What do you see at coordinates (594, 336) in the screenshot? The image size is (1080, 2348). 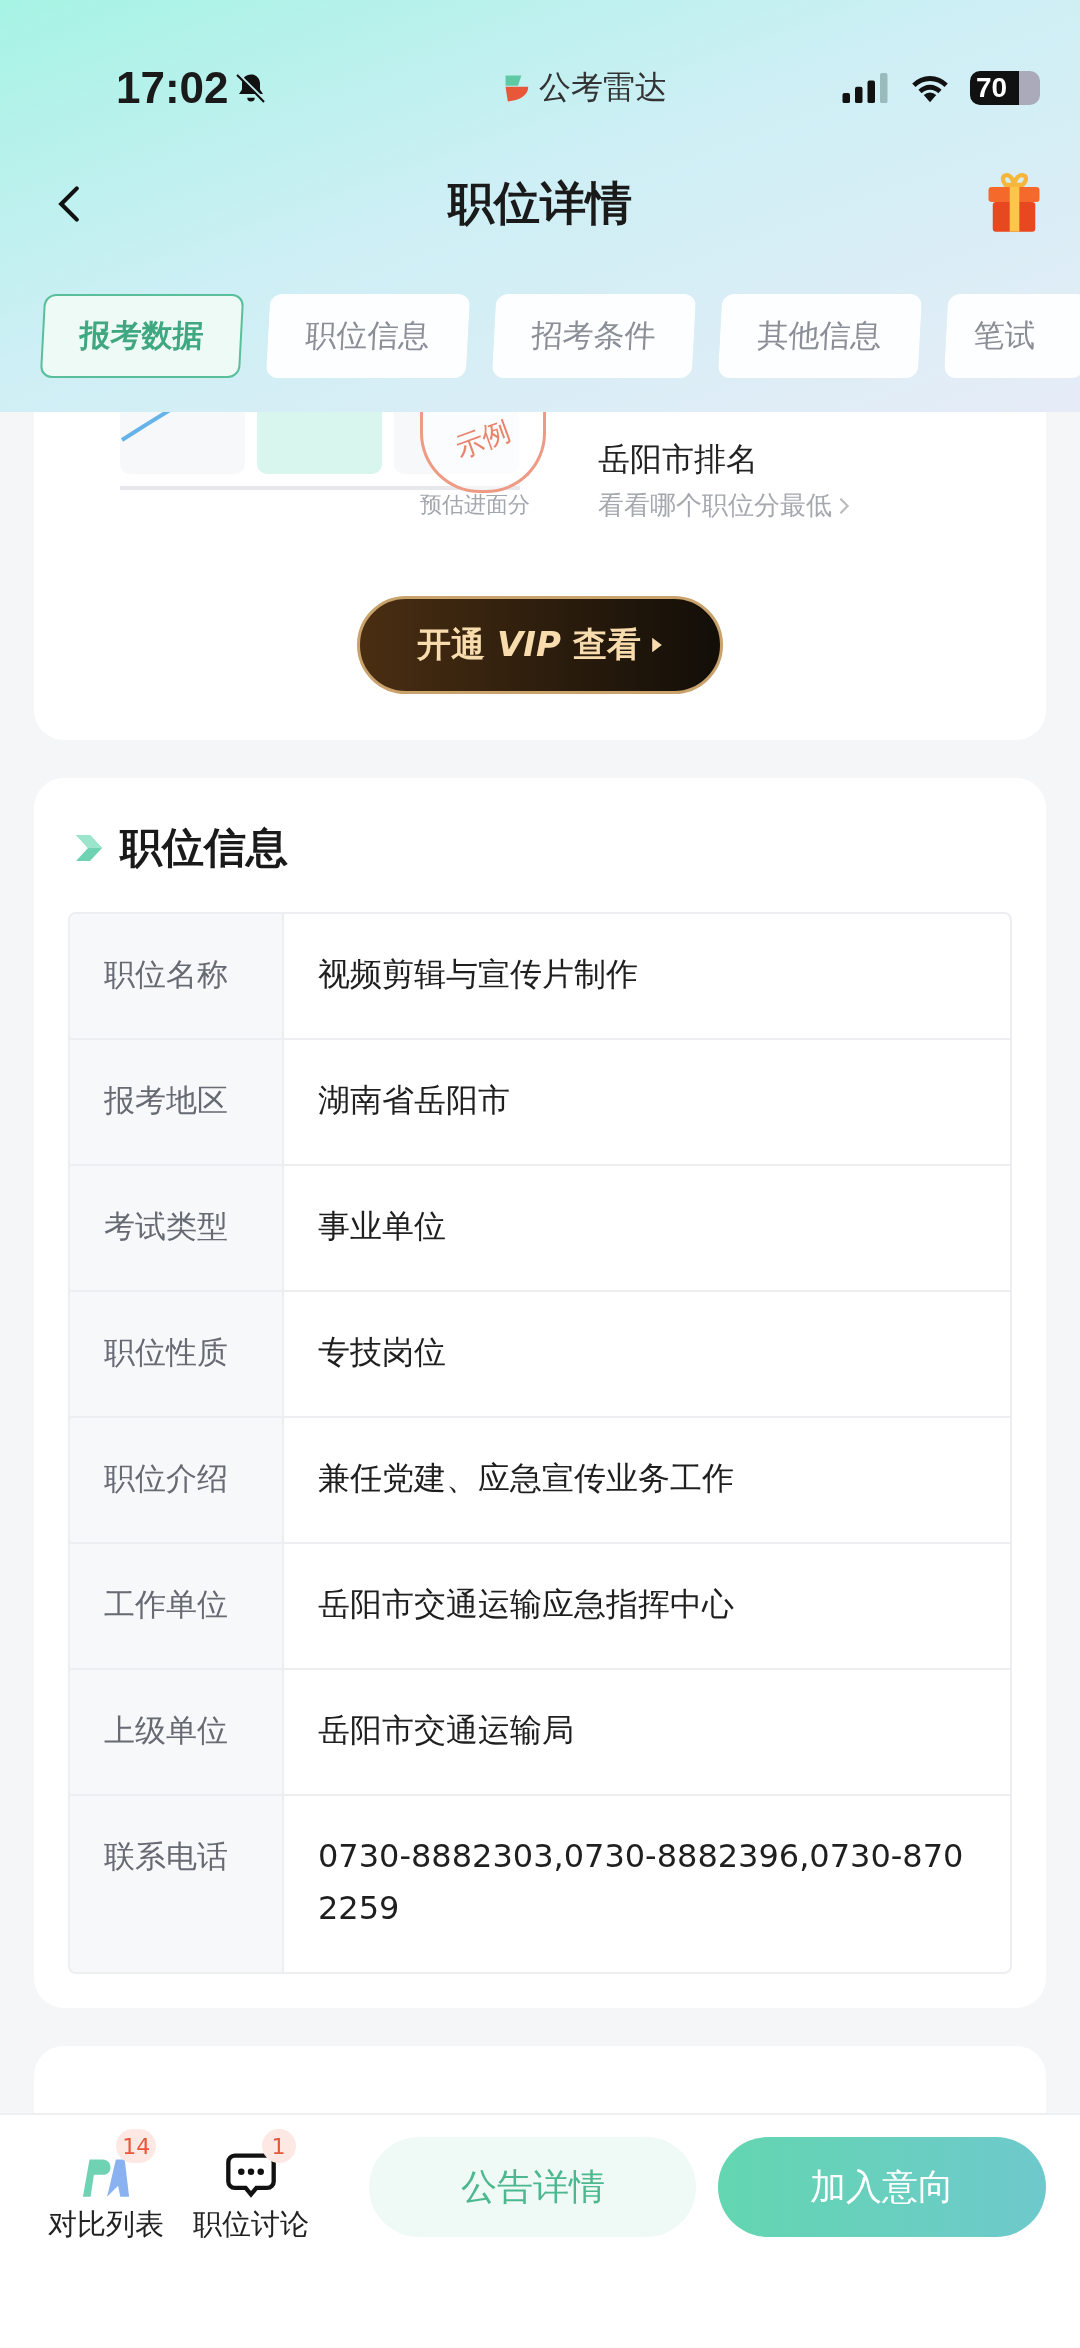 I see `tab: 招考条件` at bounding box center [594, 336].